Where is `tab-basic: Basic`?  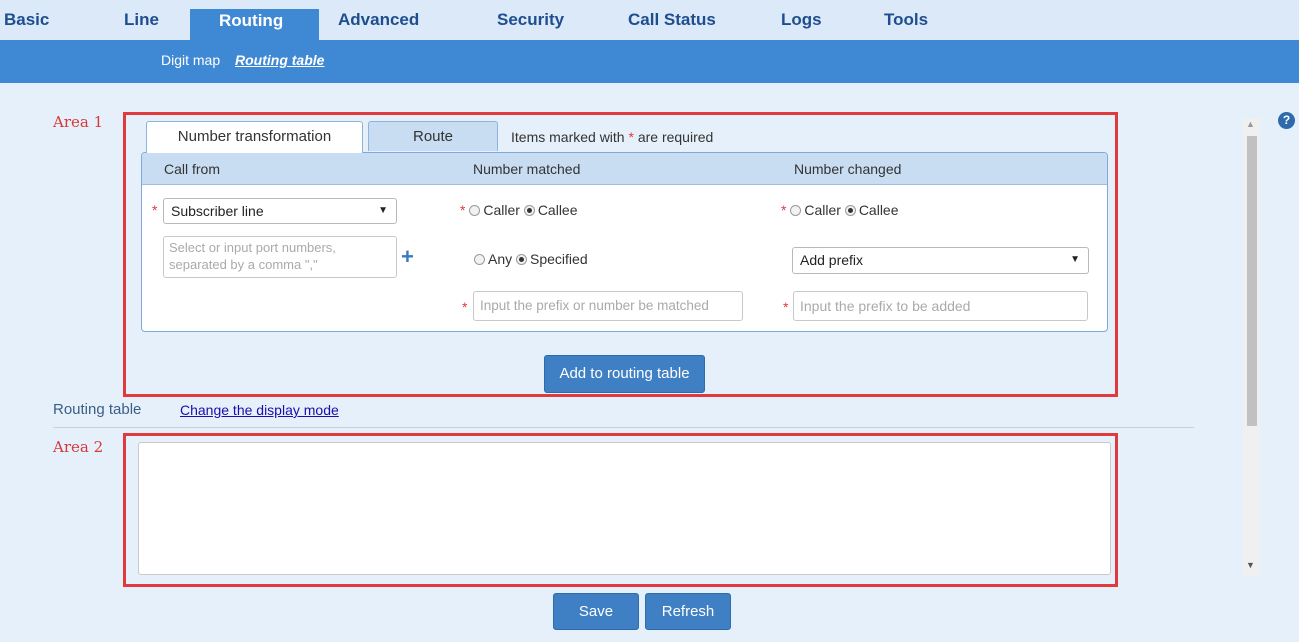 tab-basic: Basic is located at coordinates (35, 24).